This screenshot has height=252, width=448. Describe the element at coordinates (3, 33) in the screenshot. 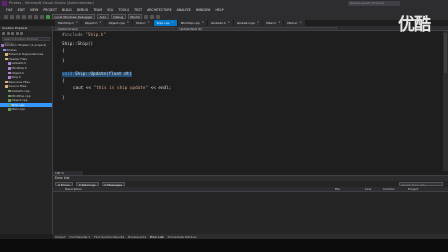

I see `home-icon` at that location.